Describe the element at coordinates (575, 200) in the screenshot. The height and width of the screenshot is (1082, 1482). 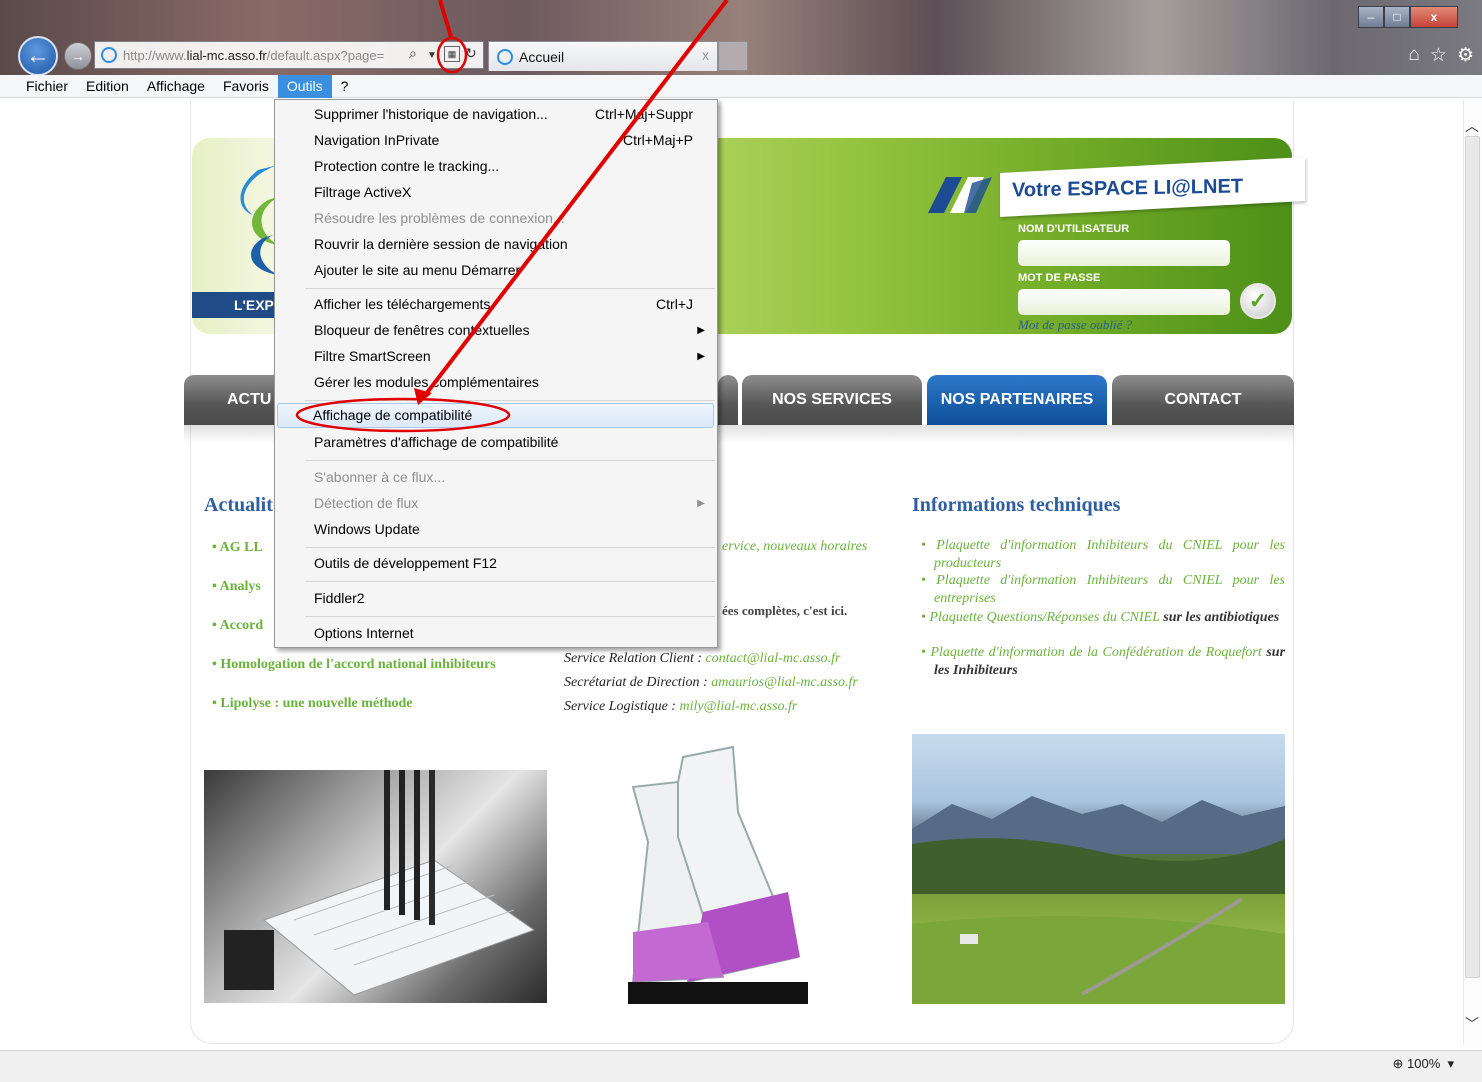
I see `annotation-arrow-diagonal` at that location.